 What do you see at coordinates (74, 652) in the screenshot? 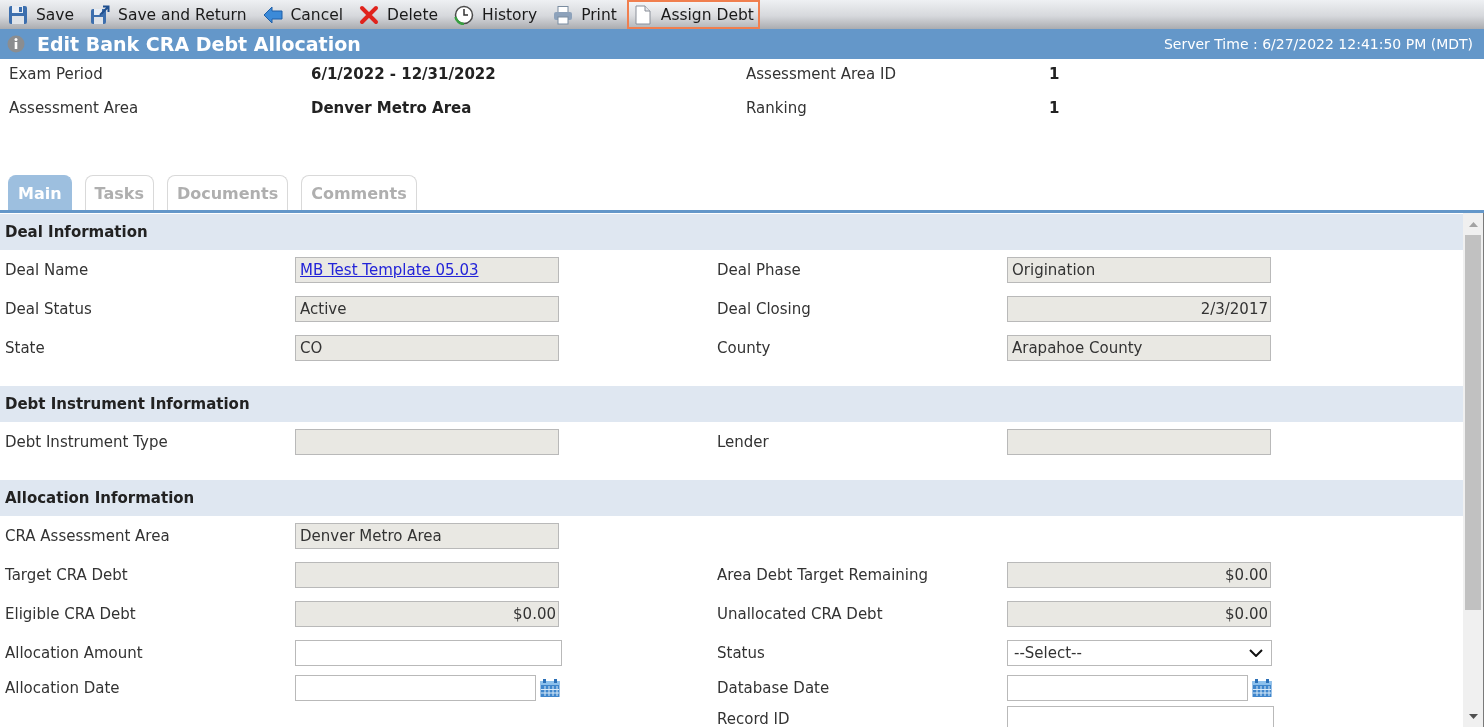
I see `field-label: Allocation Amount` at bounding box center [74, 652].